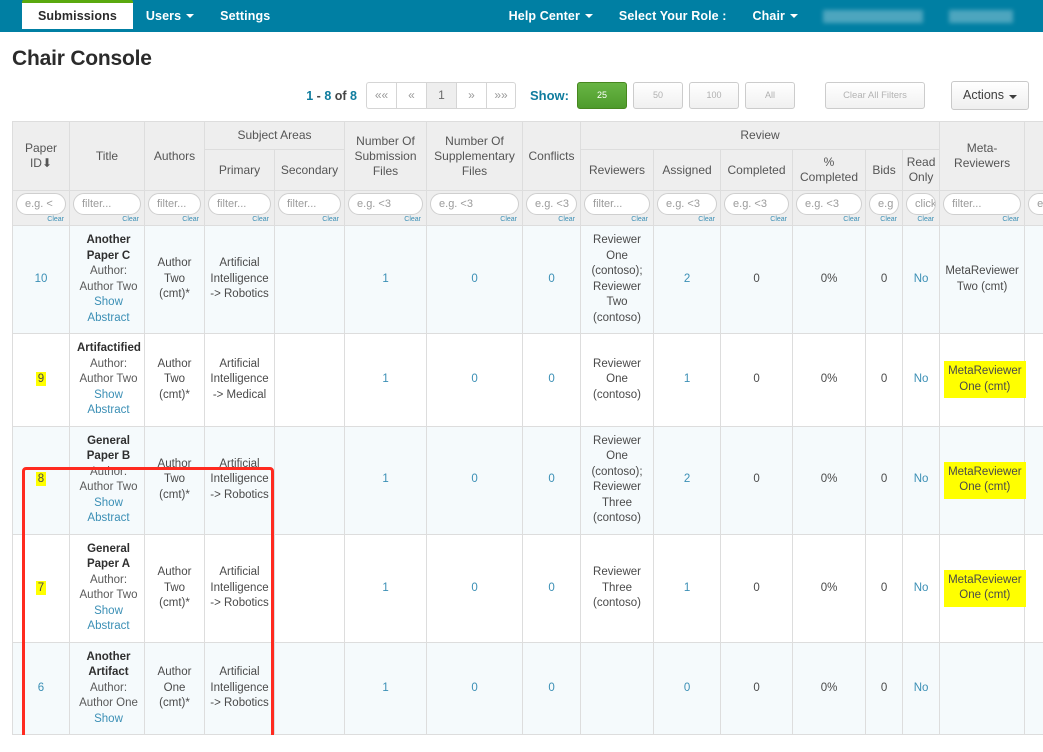 The height and width of the screenshot is (752, 1043). I want to click on show-50-button: 50, so click(658, 95).